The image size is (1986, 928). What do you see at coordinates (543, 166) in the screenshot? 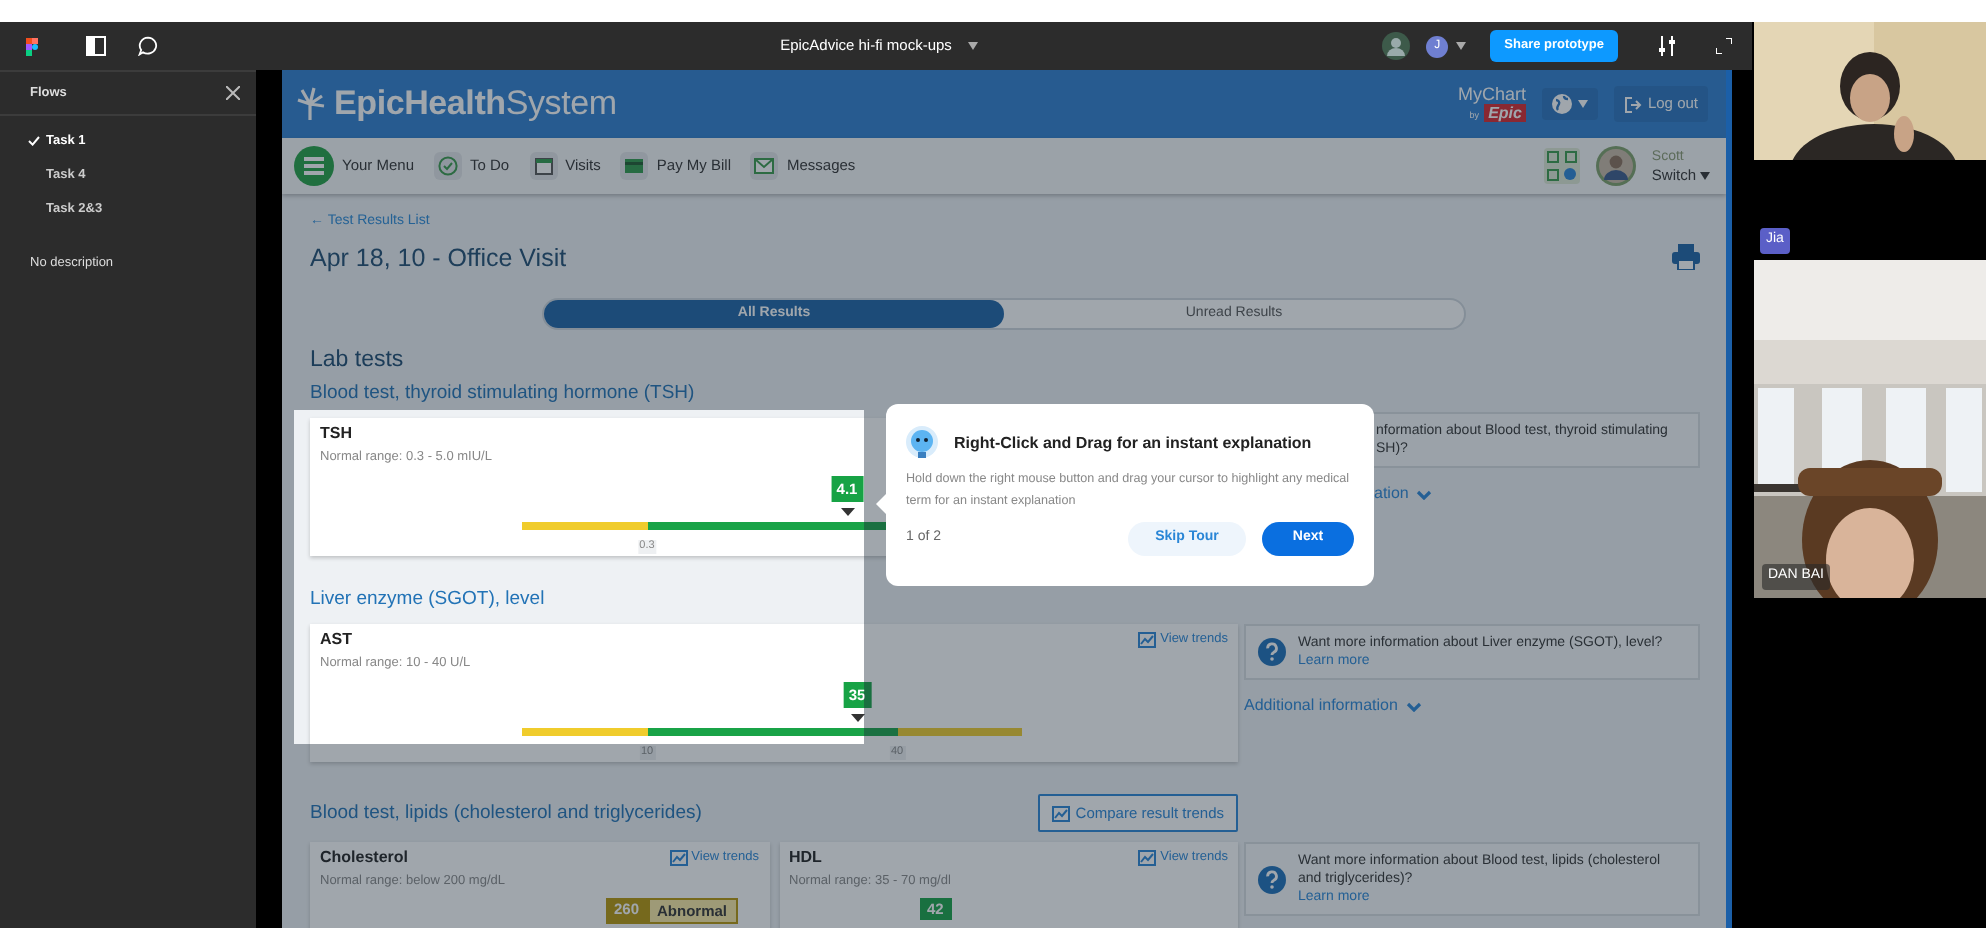
I see `calendar-icon` at bounding box center [543, 166].